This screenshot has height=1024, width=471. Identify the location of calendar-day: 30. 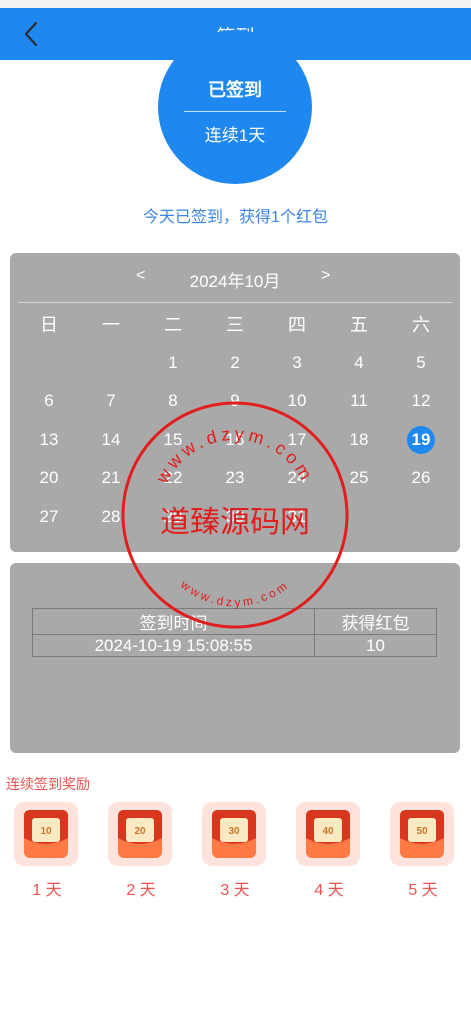
(235, 517).